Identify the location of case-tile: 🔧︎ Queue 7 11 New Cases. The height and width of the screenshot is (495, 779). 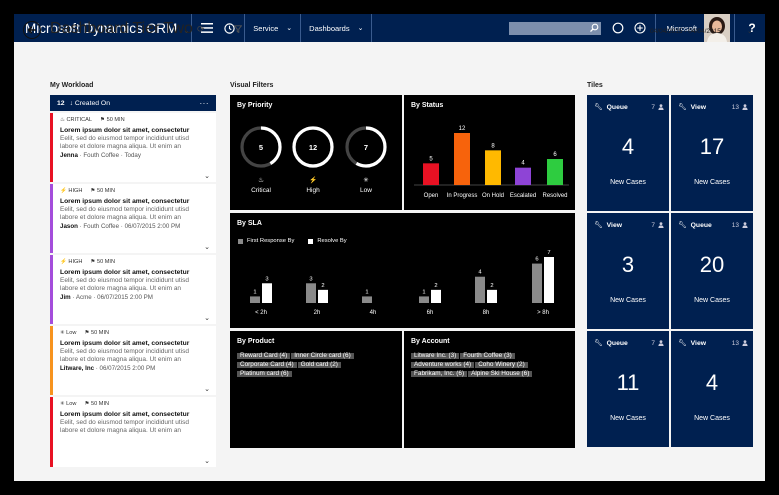
(628, 389).